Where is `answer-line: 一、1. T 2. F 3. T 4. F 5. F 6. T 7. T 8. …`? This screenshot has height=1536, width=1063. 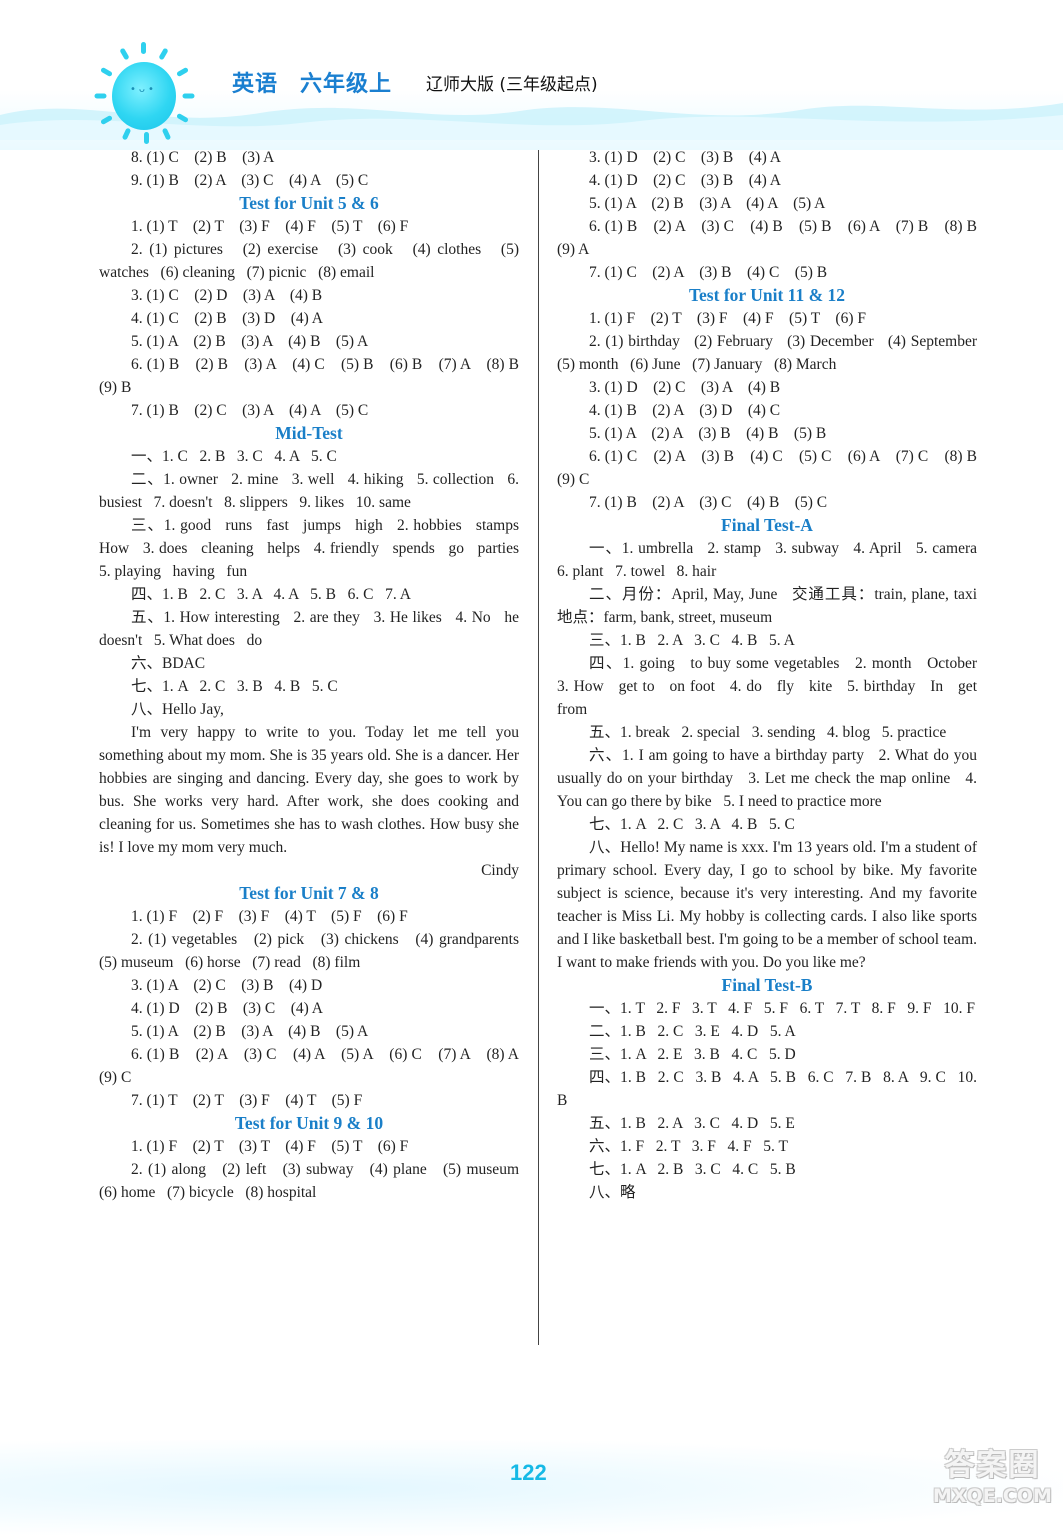 answer-line: 一、1. T 2. F 3. T 4. F 5. F 6. T 7. T 8. … is located at coordinates (782, 1008).